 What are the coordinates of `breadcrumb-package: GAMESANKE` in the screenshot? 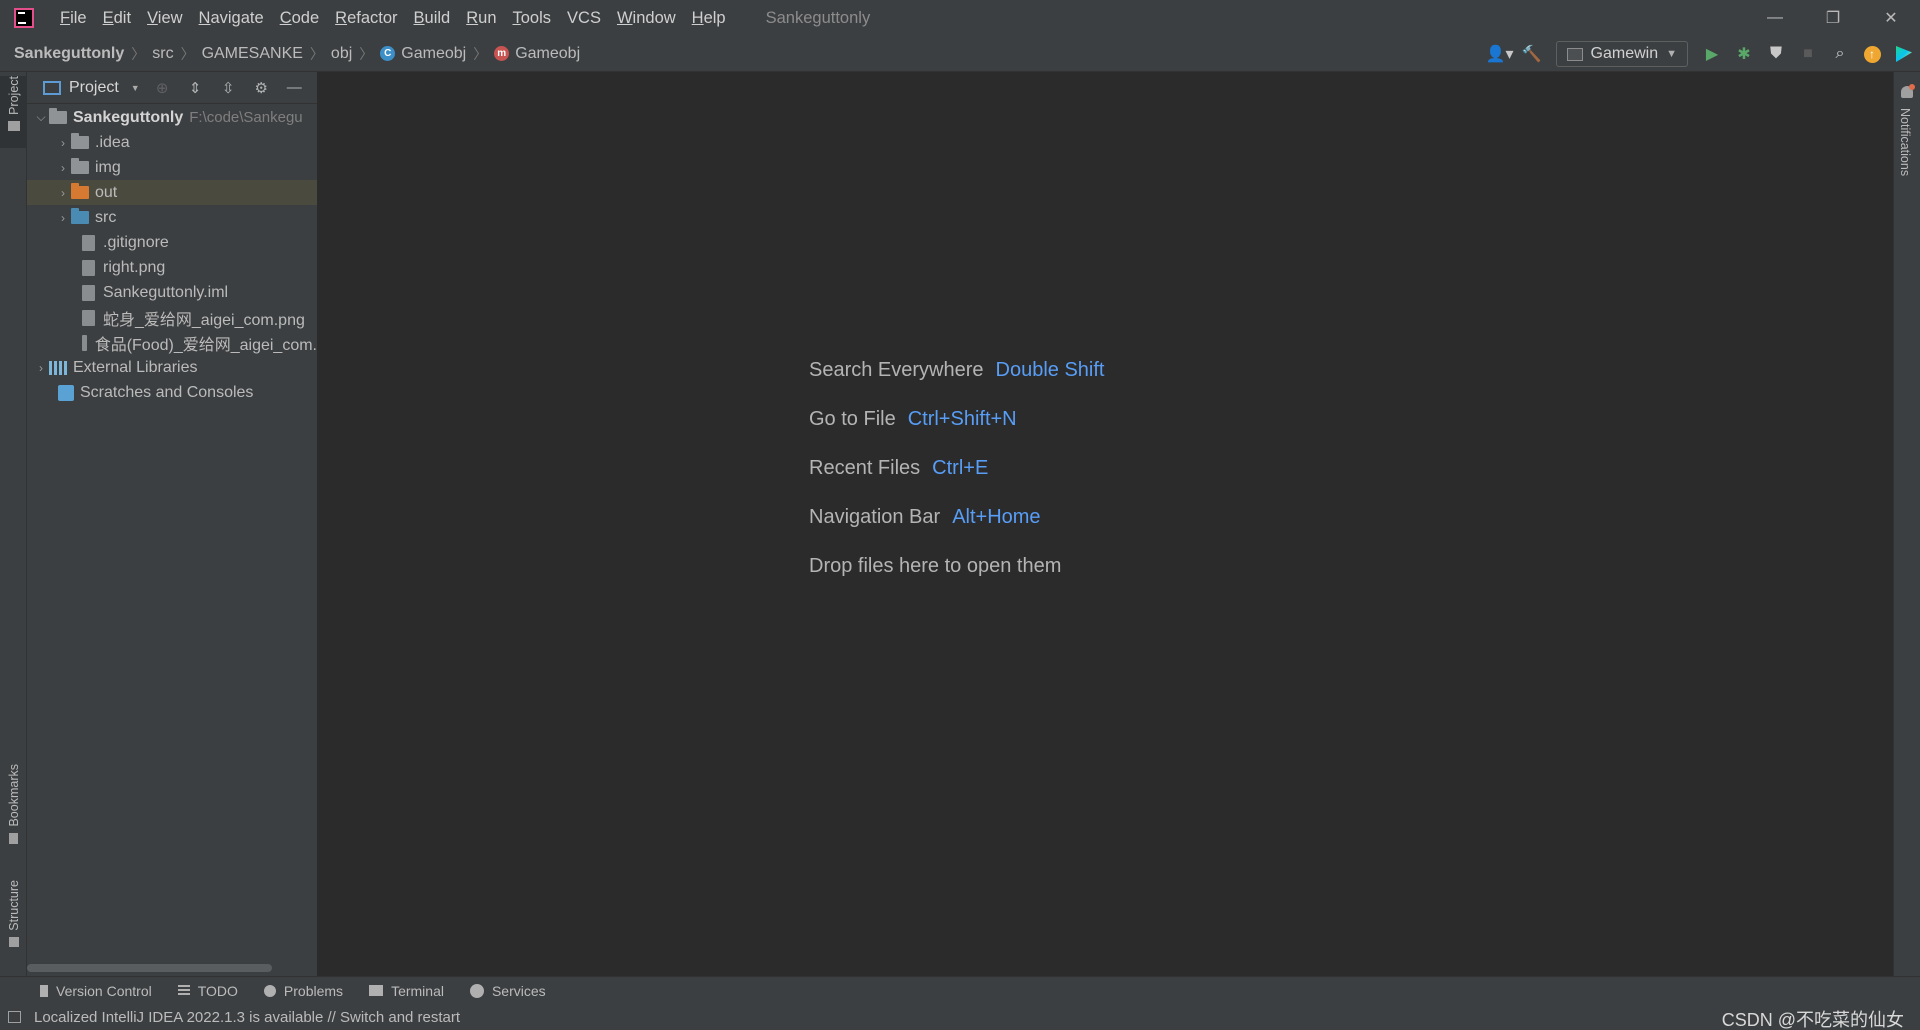 It's located at (252, 54).